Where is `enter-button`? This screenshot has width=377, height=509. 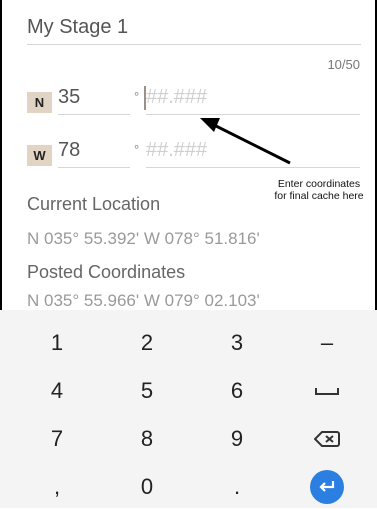 enter-button is located at coordinates (327, 486).